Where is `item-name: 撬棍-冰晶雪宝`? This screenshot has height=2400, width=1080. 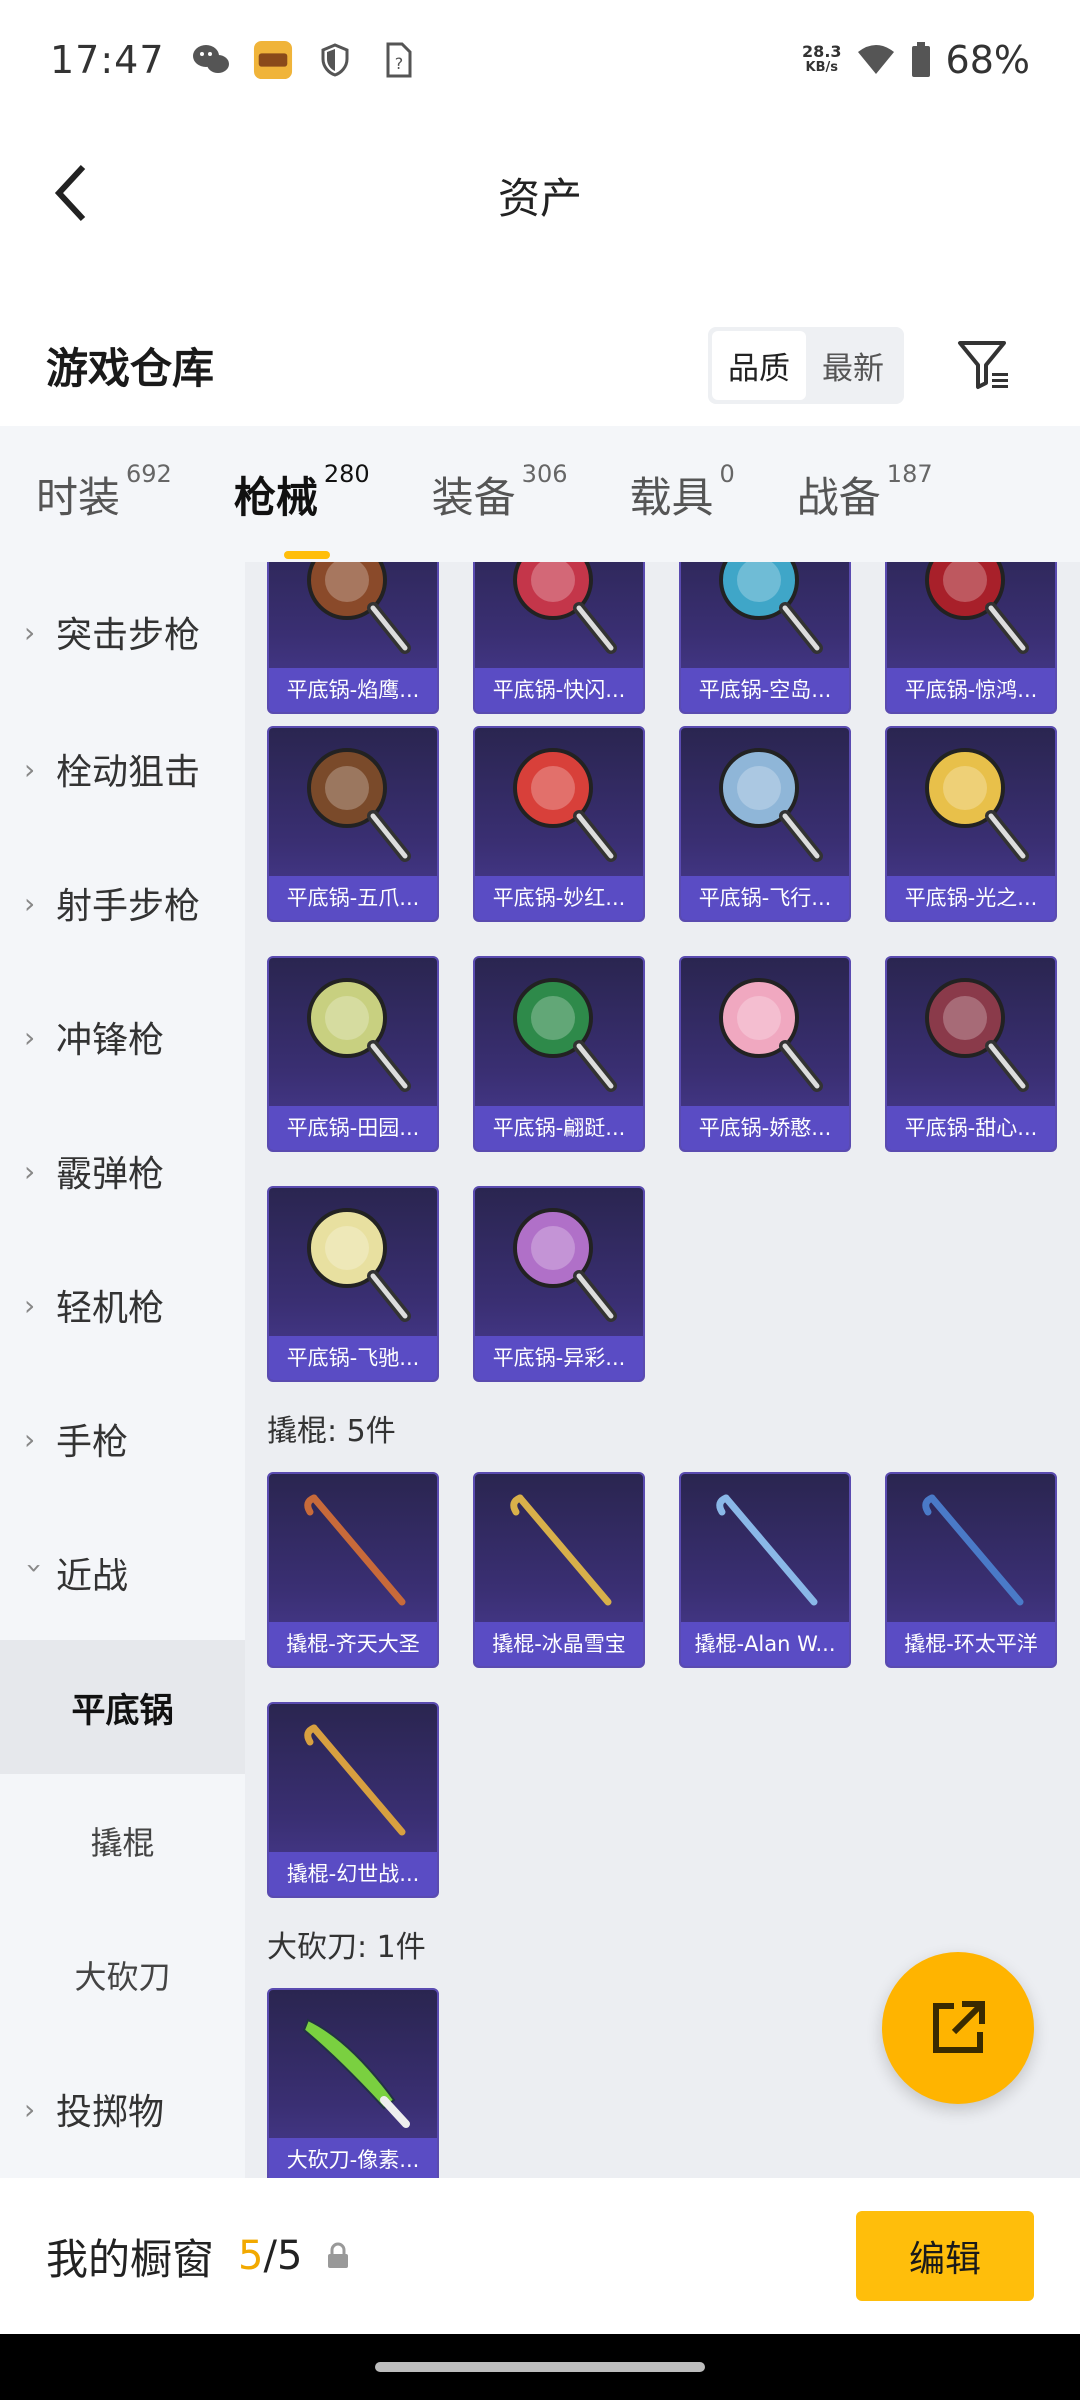
item-name: 撬棍-冰晶雪宝 is located at coordinates (559, 1644).